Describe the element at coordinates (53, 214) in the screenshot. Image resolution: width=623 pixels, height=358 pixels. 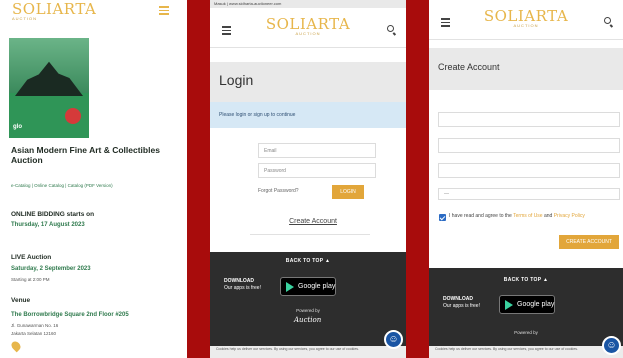
I see `online-bidding-label: ONLINE BIDDING starts on` at that location.